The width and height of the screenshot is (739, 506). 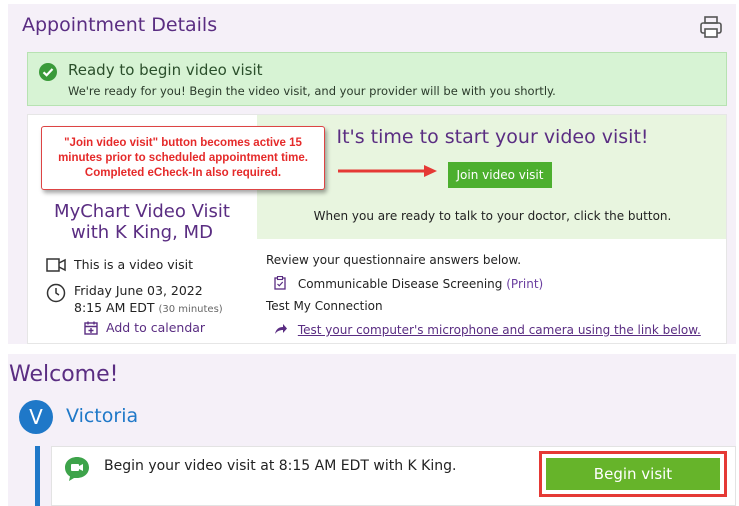 I want to click on review-text: Review your questionnaire answers below., so click(x=394, y=260).